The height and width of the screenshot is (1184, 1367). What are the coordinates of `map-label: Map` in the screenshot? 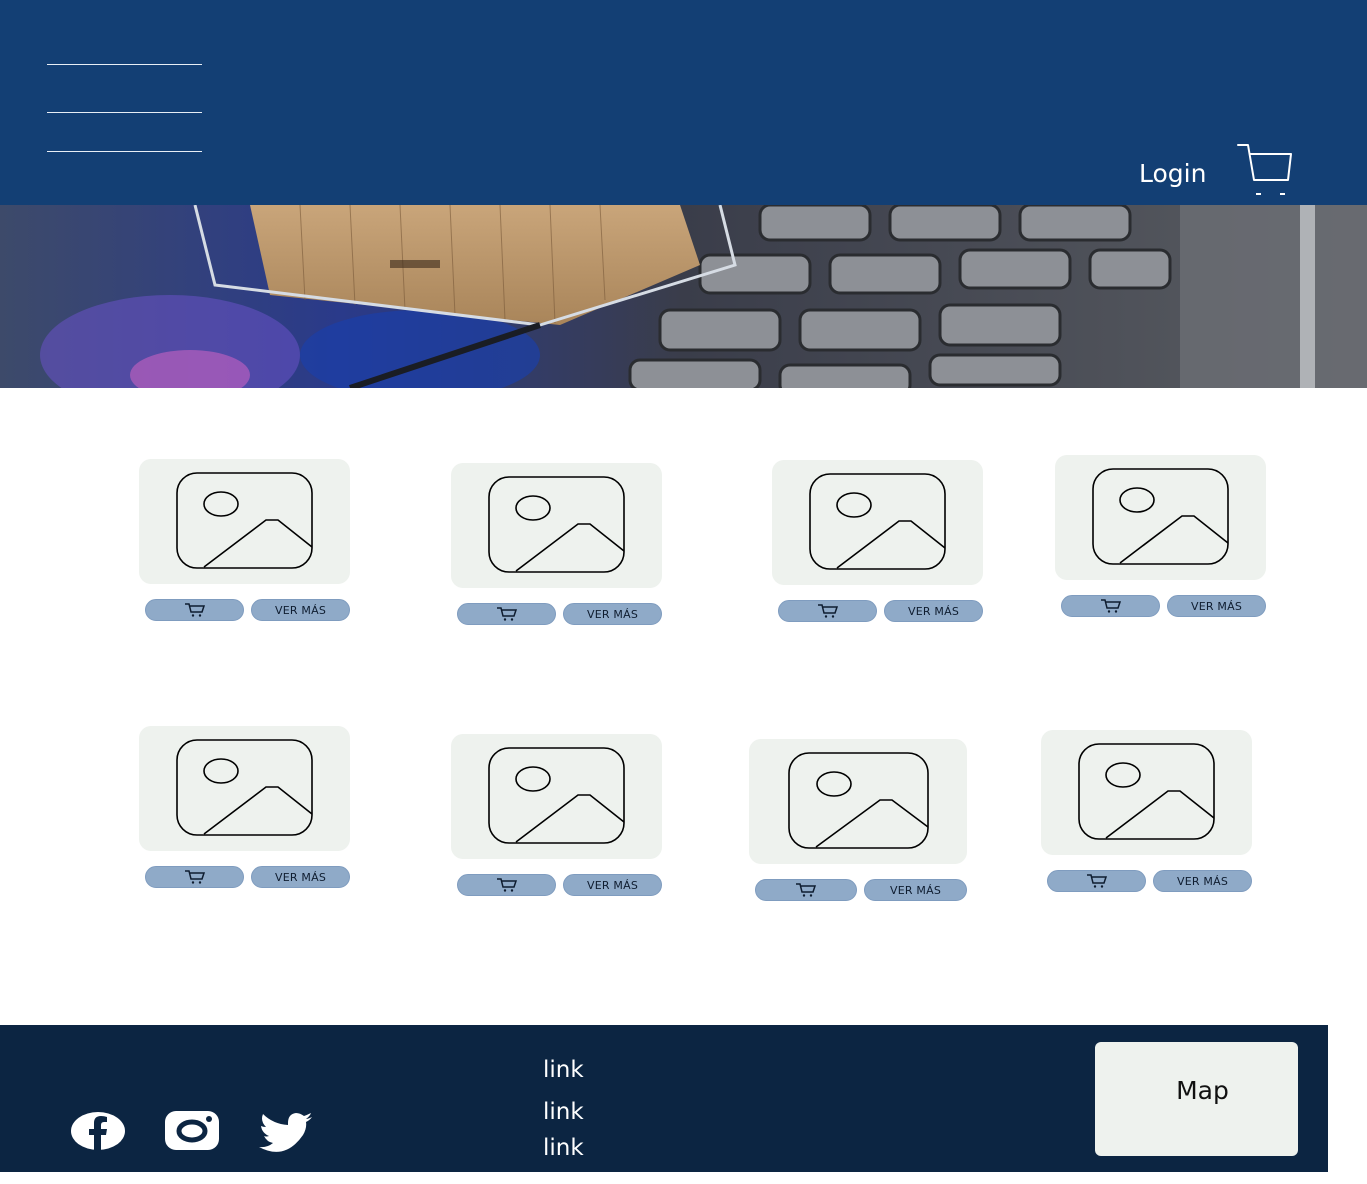 It's located at (1202, 1090).